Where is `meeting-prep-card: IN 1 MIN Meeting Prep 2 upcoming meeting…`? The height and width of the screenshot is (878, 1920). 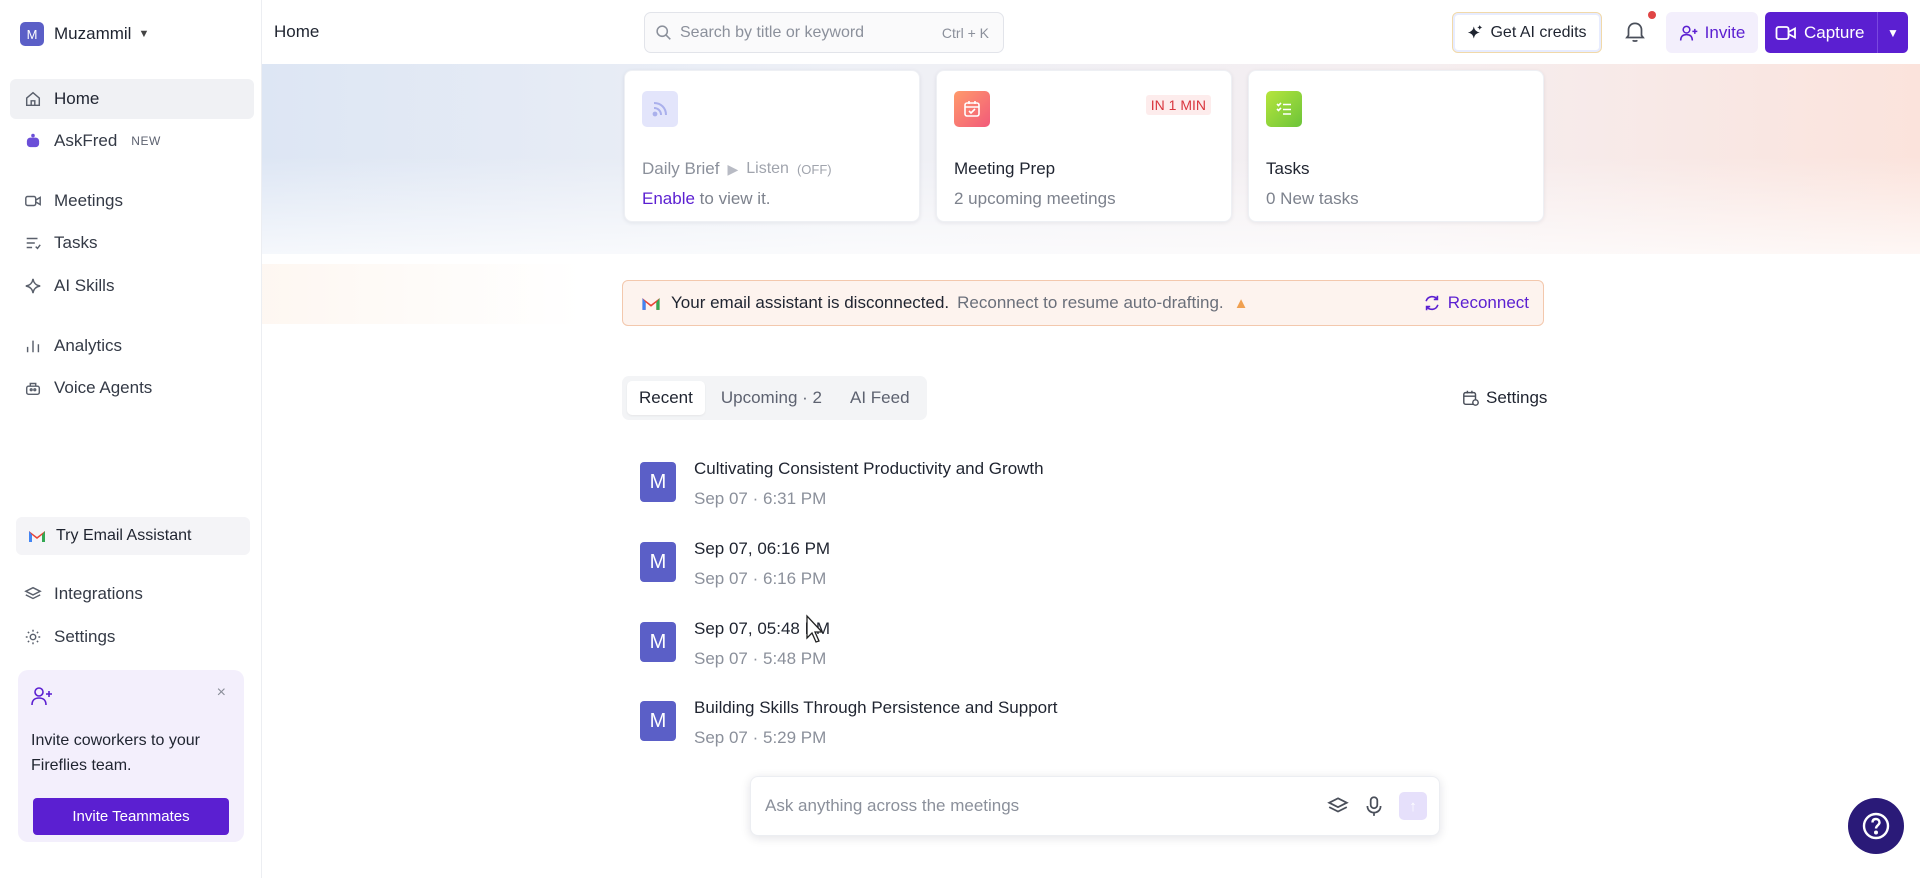 meeting-prep-card: IN 1 MIN Meeting Prep 2 upcoming meeting… is located at coordinates (1084, 146).